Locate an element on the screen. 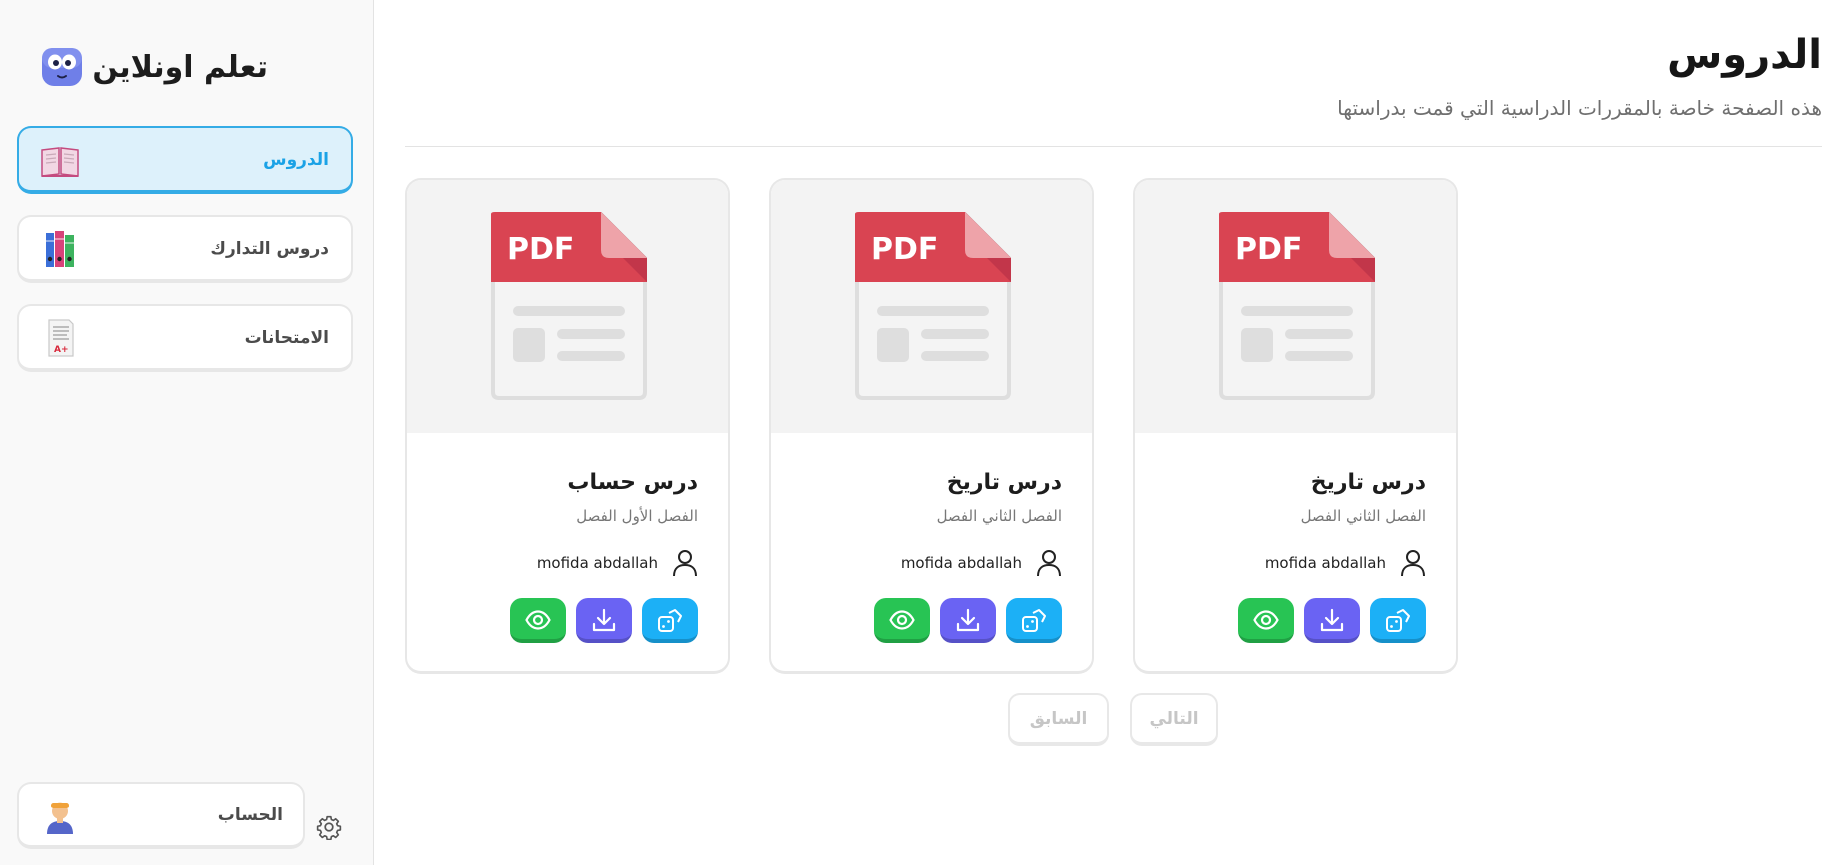 This screenshot has width=1836, height=865. next-page-button: التالي is located at coordinates (1174, 719).